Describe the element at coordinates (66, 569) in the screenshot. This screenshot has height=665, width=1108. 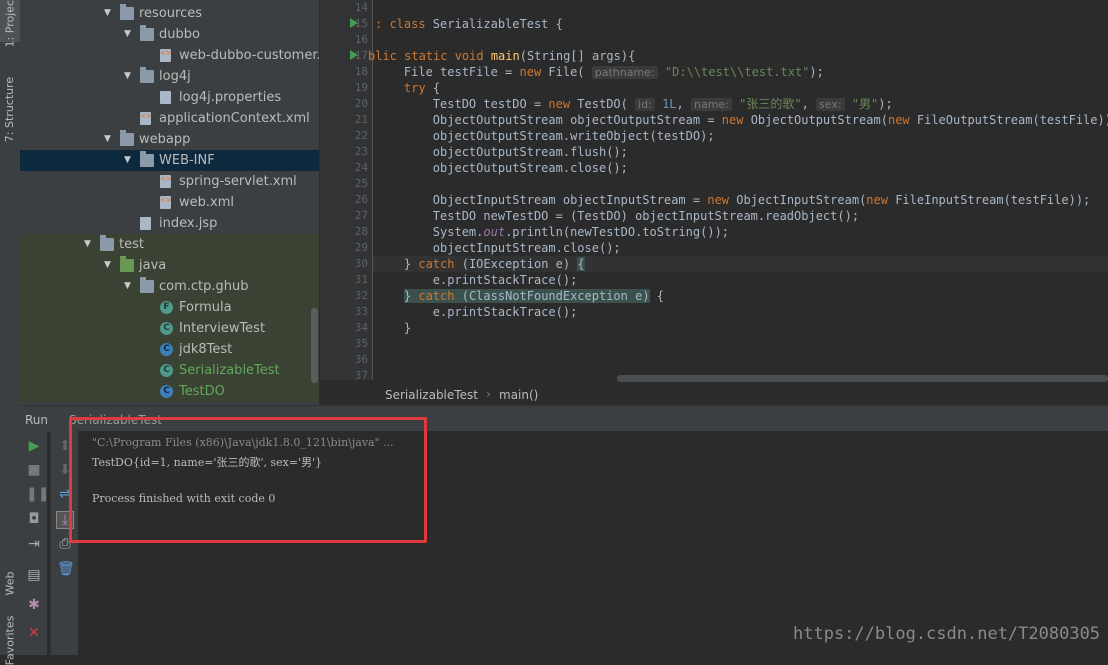
I see `trash-icon: 🗑` at that location.